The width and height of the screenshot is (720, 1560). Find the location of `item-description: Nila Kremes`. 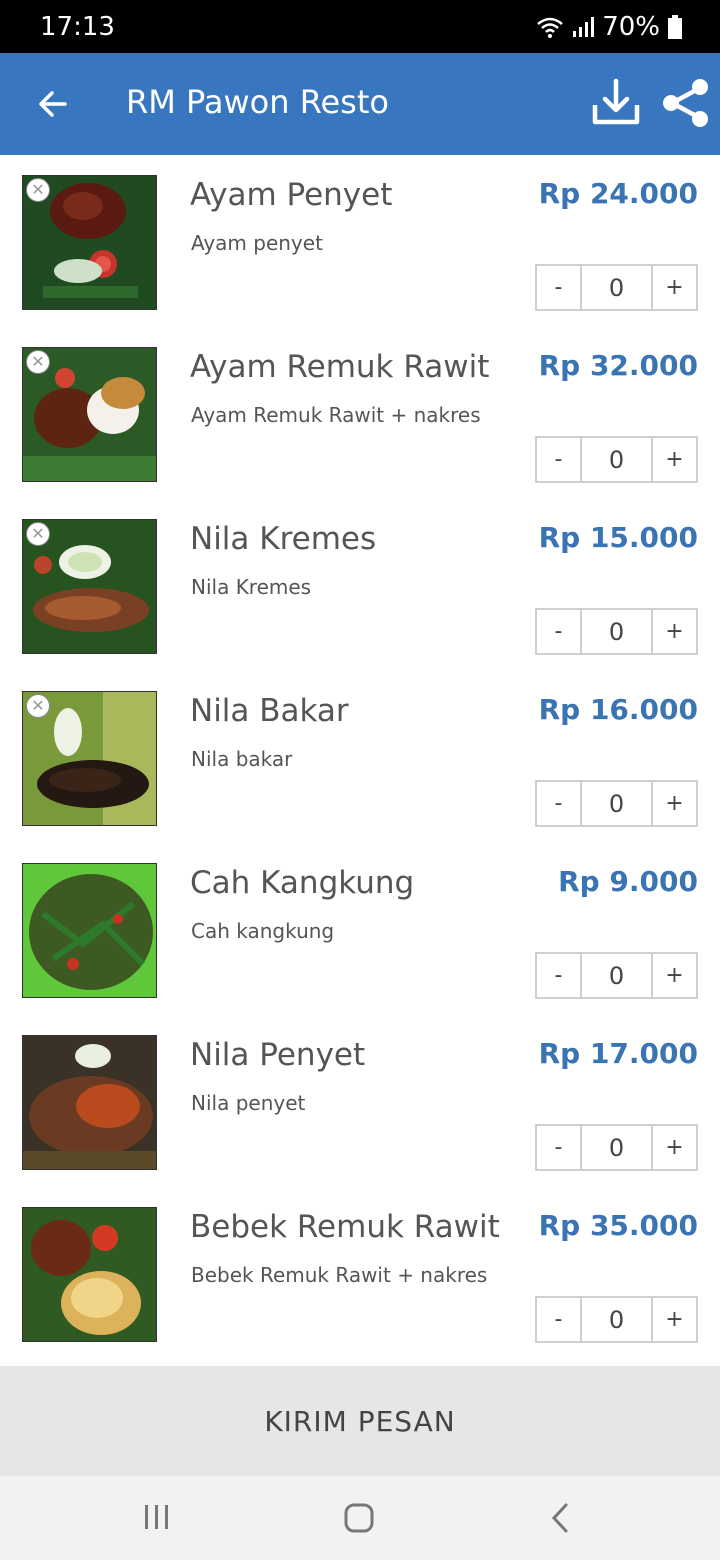

item-description: Nila Kremes is located at coordinates (251, 587).